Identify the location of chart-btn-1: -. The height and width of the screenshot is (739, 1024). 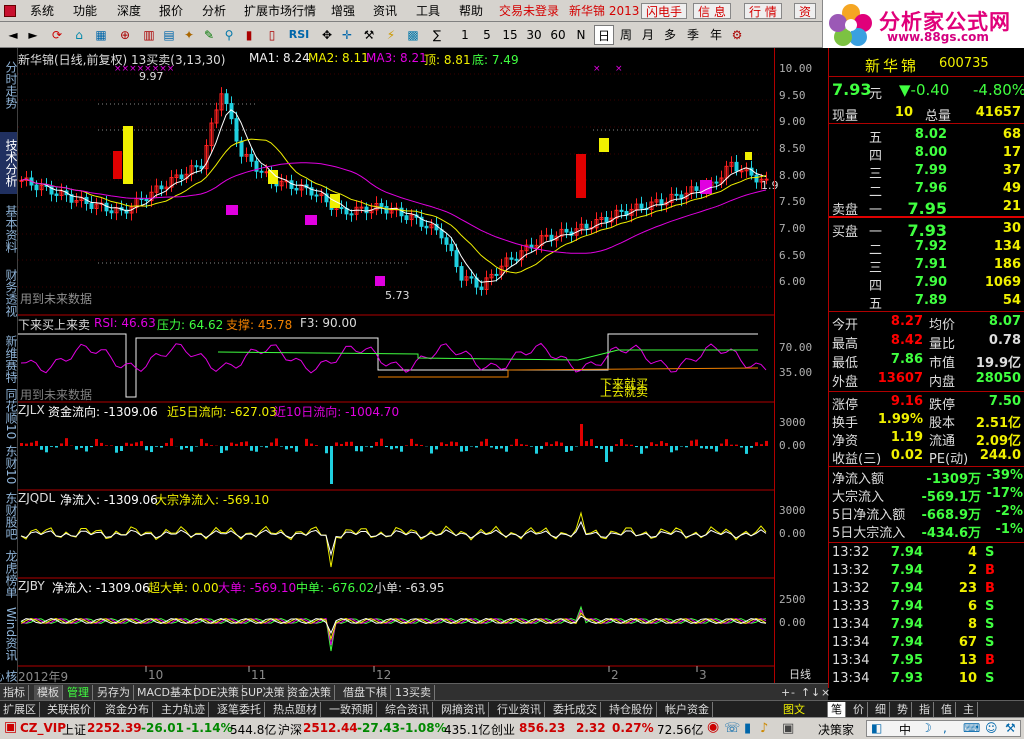
(793, 692).